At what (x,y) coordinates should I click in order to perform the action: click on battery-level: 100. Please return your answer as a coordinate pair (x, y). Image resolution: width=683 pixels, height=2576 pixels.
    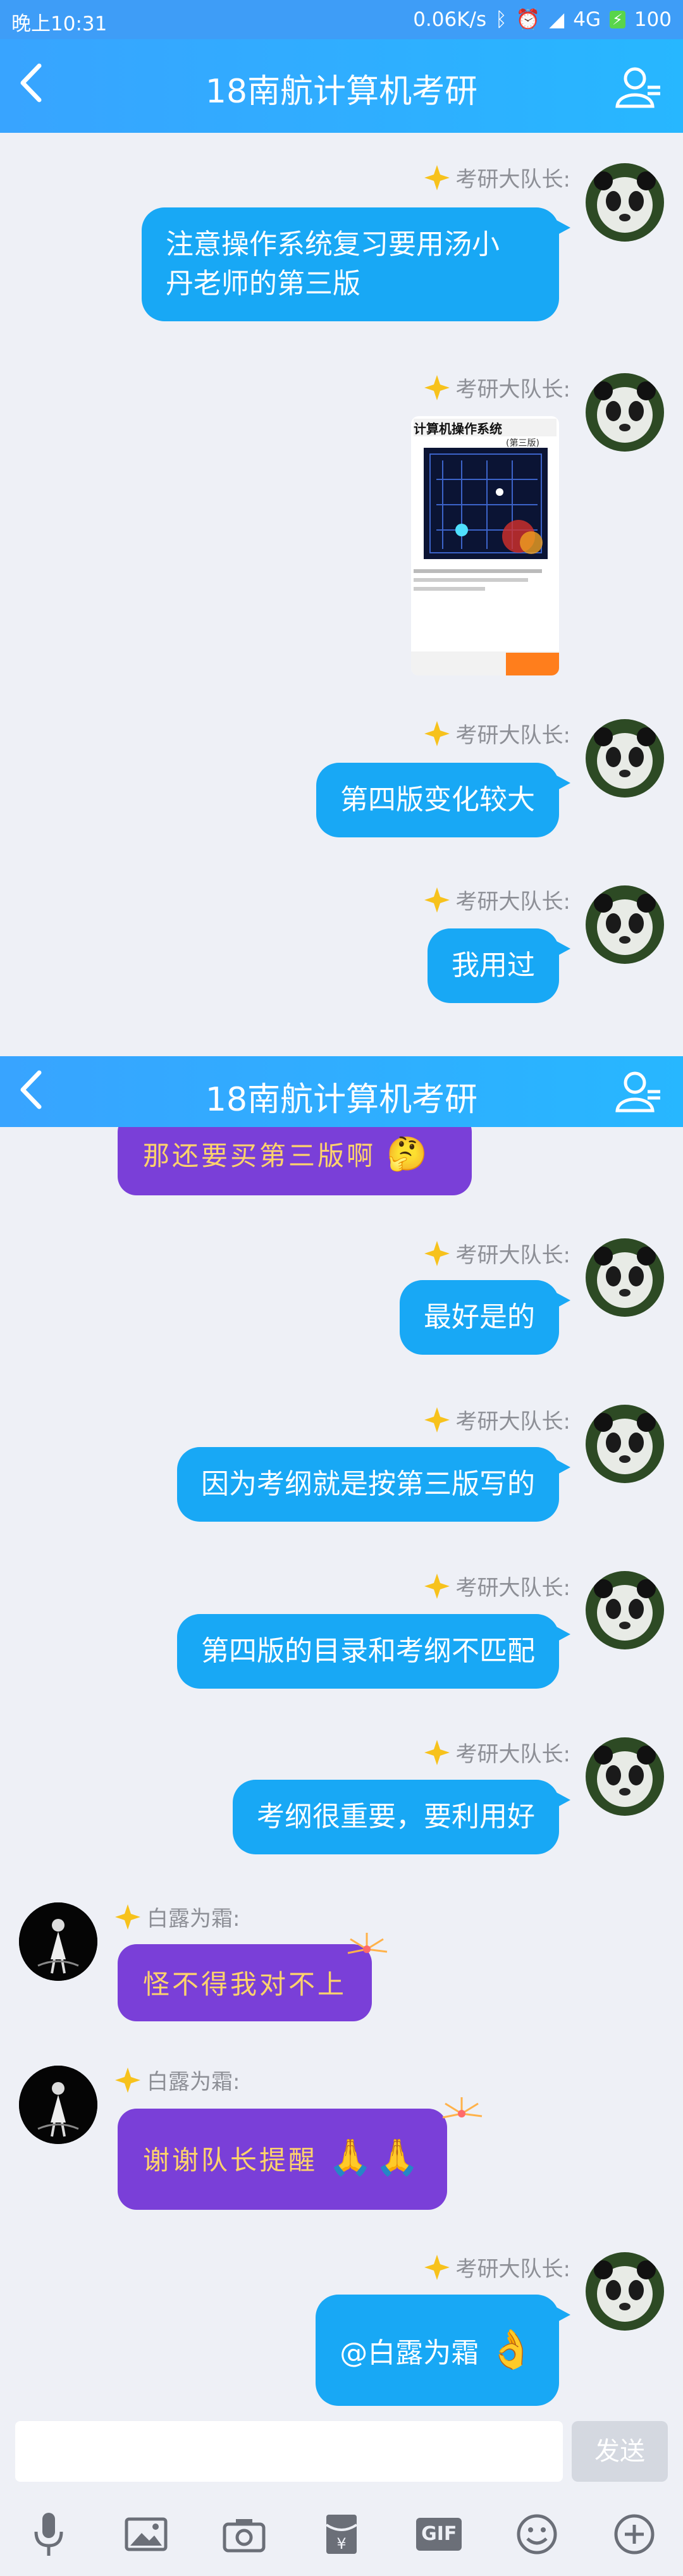
    Looking at the image, I should click on (653, 19).